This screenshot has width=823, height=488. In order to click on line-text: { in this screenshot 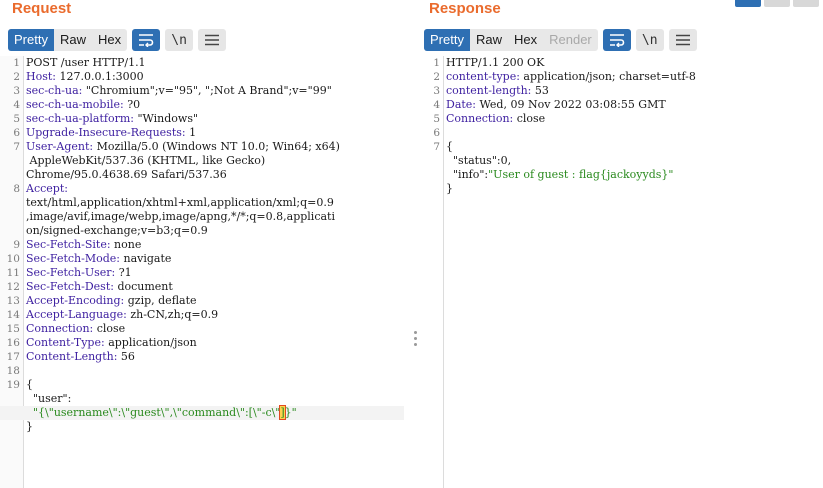, I will do `click(29, 385)`.